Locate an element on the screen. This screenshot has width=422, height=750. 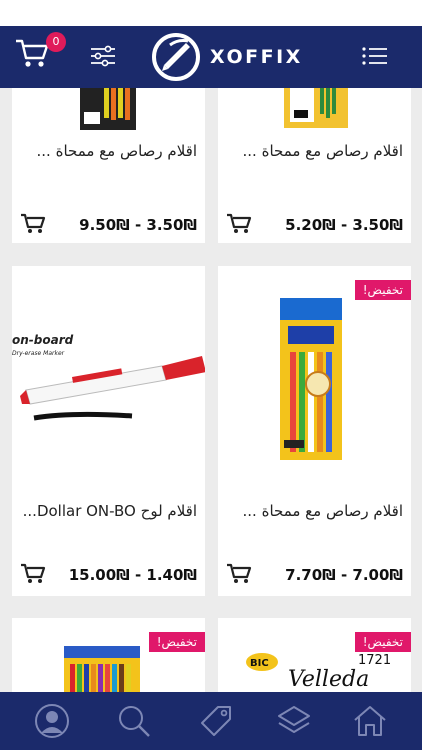
svg-text: Dry-erase Marker is located at coordinates (38, 353).